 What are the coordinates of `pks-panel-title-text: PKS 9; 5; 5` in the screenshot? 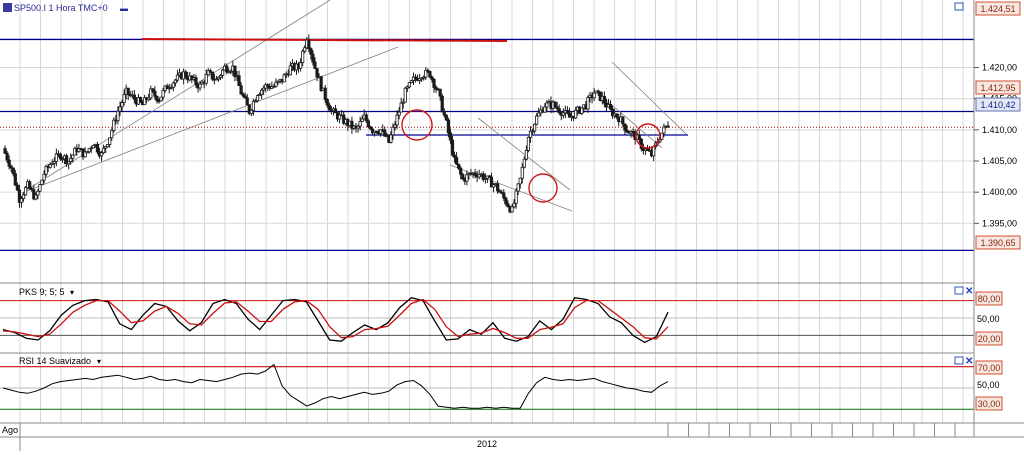 It's located at (42, 292).